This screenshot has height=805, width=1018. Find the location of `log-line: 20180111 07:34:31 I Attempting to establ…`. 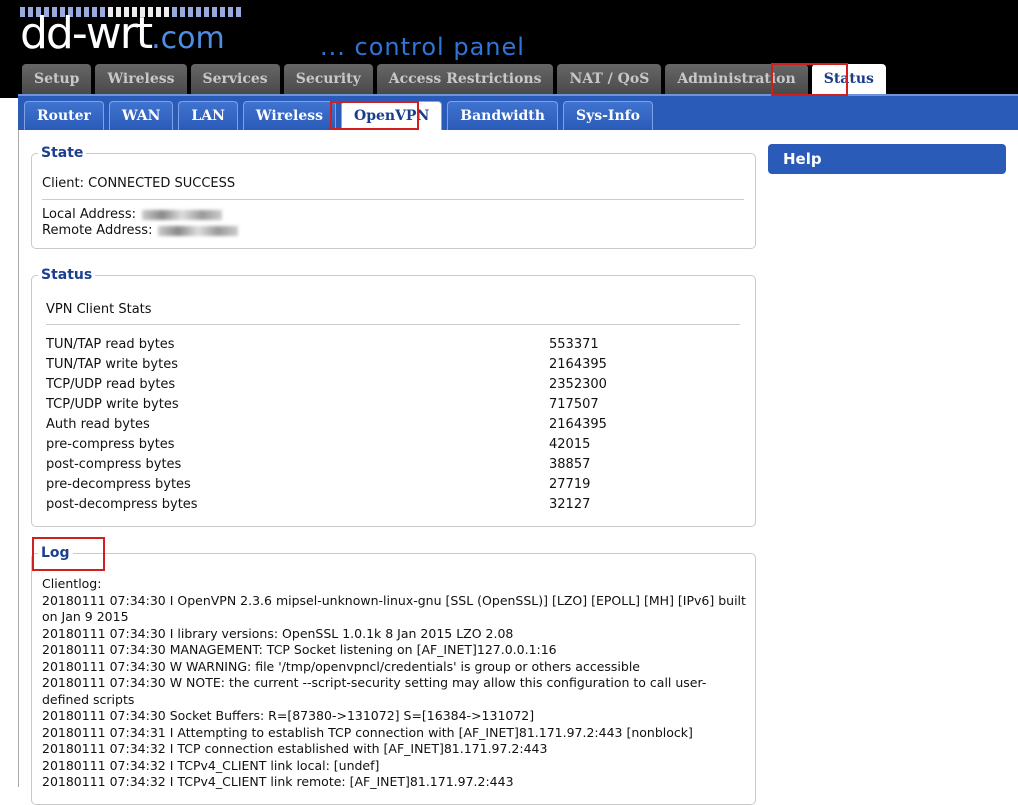

log-line: 20180111 07:34:31 I Attempting to establ… is located at coordinates (367, 732).